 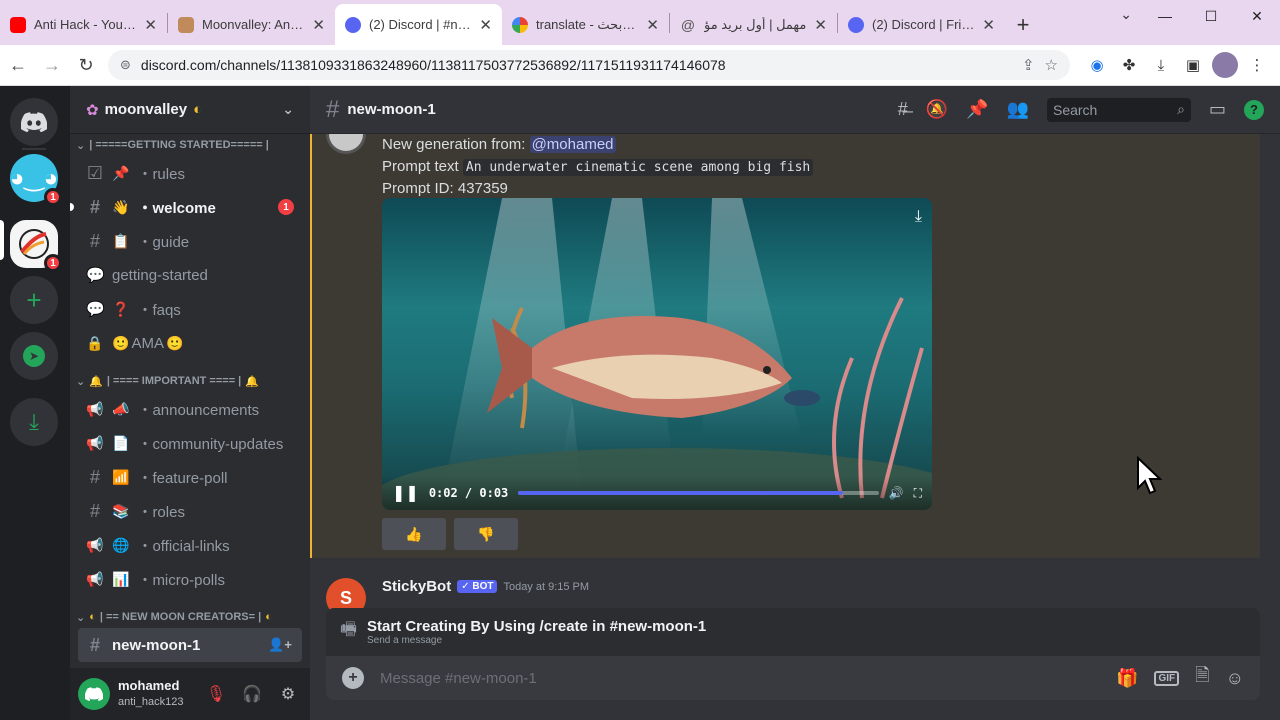 I want to click on tab-youtube: Anti Hack - YouTube ✕, so click(x=83, y=24).